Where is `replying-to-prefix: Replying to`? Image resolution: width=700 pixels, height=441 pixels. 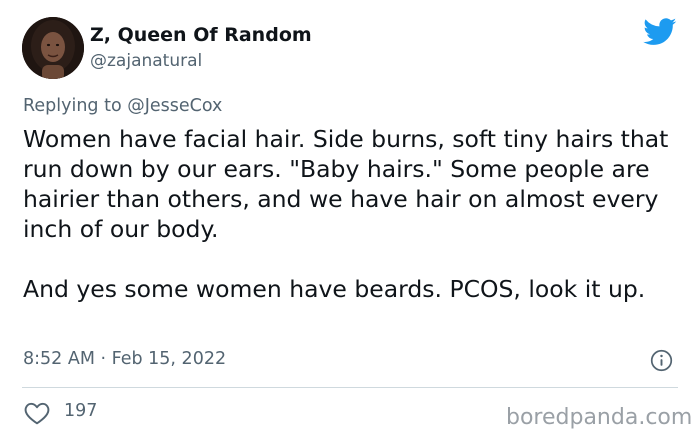 replying-to-prefix: Replying to is located at coordinates (75, 106).